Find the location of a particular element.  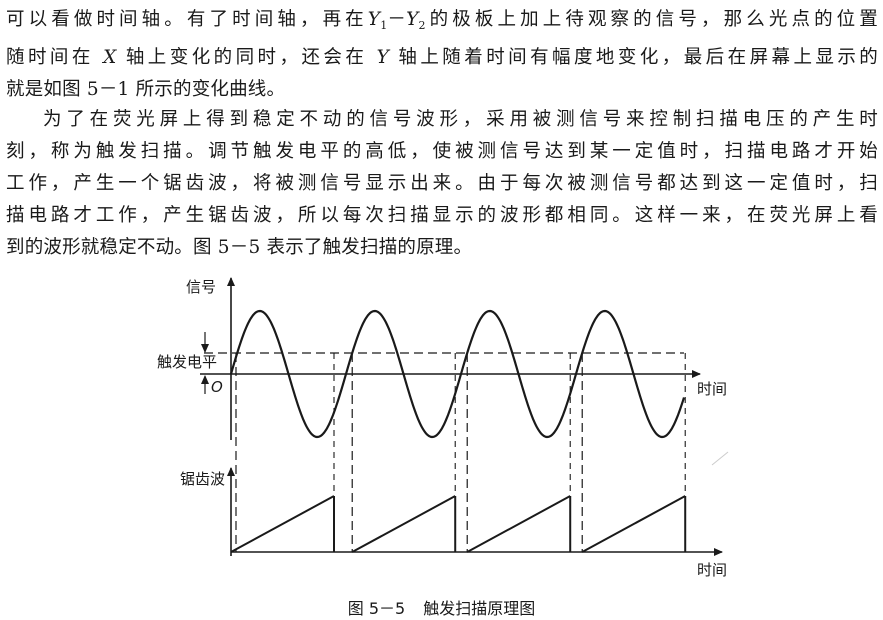

sawtooth-wave is located at coordinates (458, 524).